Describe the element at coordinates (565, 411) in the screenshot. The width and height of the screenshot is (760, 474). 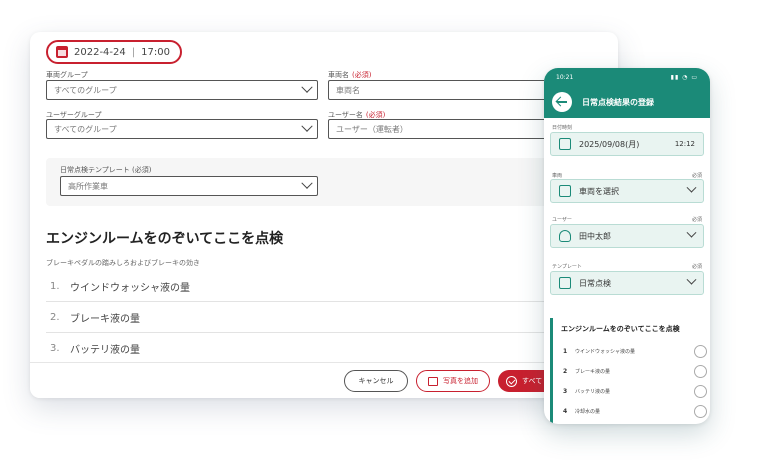
I see `check-item-number: 4` at that location.